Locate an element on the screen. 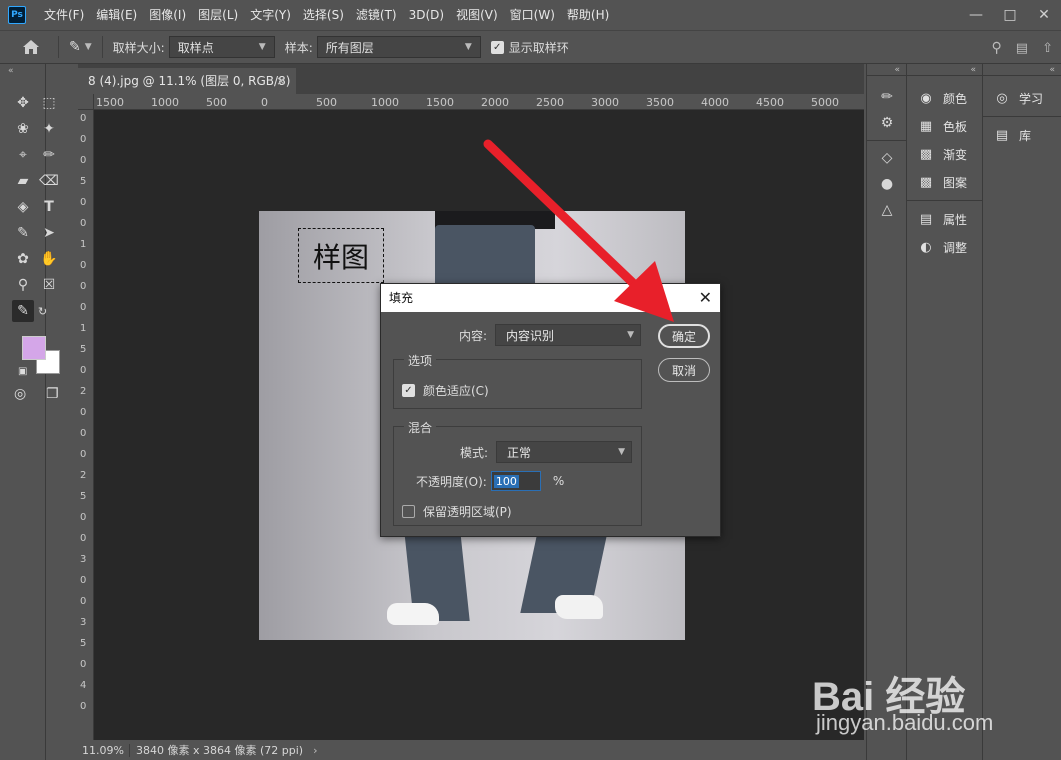 Image resolution: width=1061 pixels, height=760 pixels. sample-value: 所有图层 is located at coordinates (349, 47).